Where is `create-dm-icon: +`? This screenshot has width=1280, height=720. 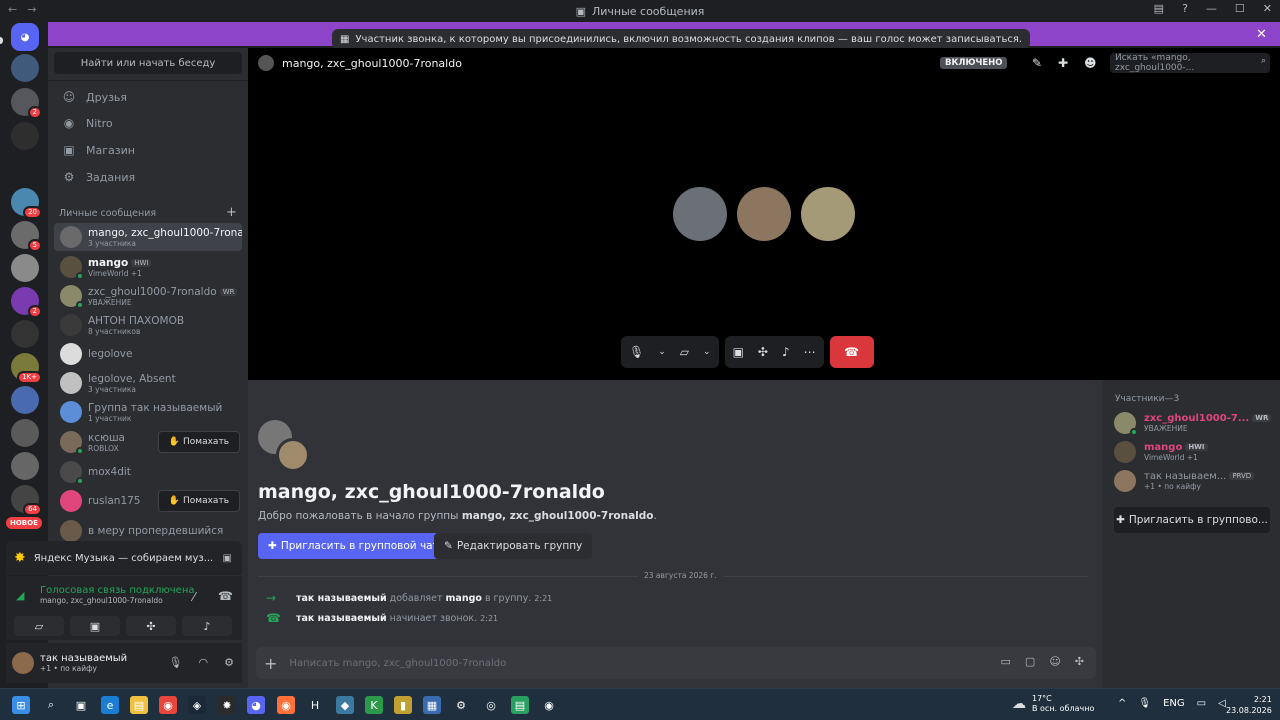
create-dm-icon: + is located at coordinates (231, 212).